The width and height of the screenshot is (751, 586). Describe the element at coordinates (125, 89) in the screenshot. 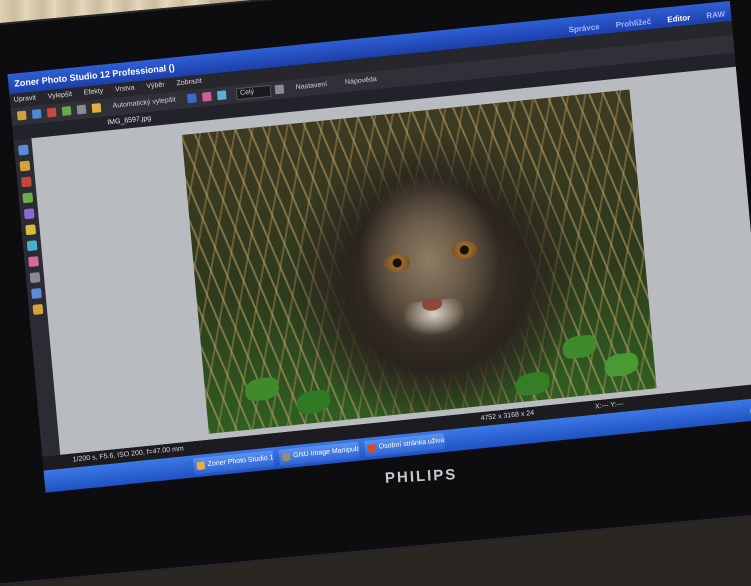

I see `menu-layer: Vrstva` at that location.